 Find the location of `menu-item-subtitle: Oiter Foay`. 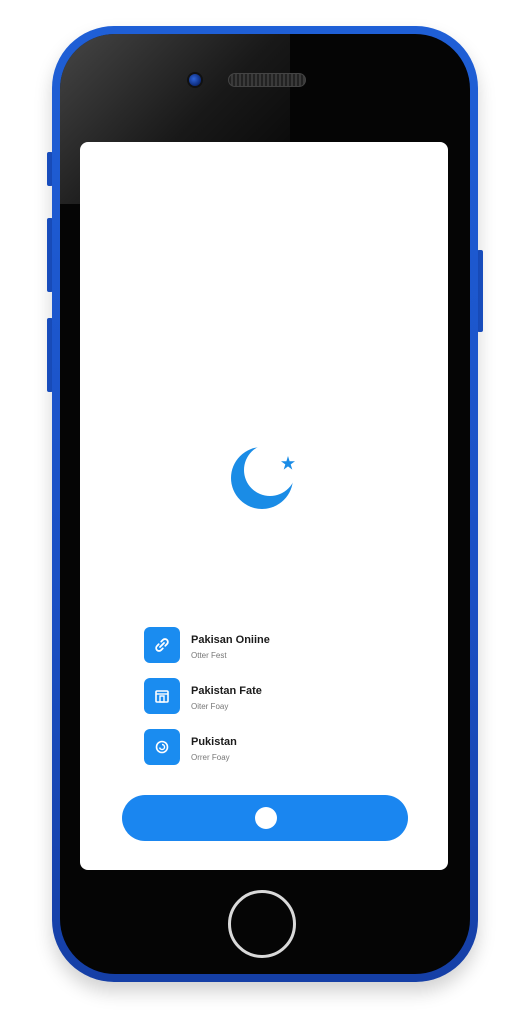

menu-item-subtitle: Oiter Foay is located at coordinates (210, 706).